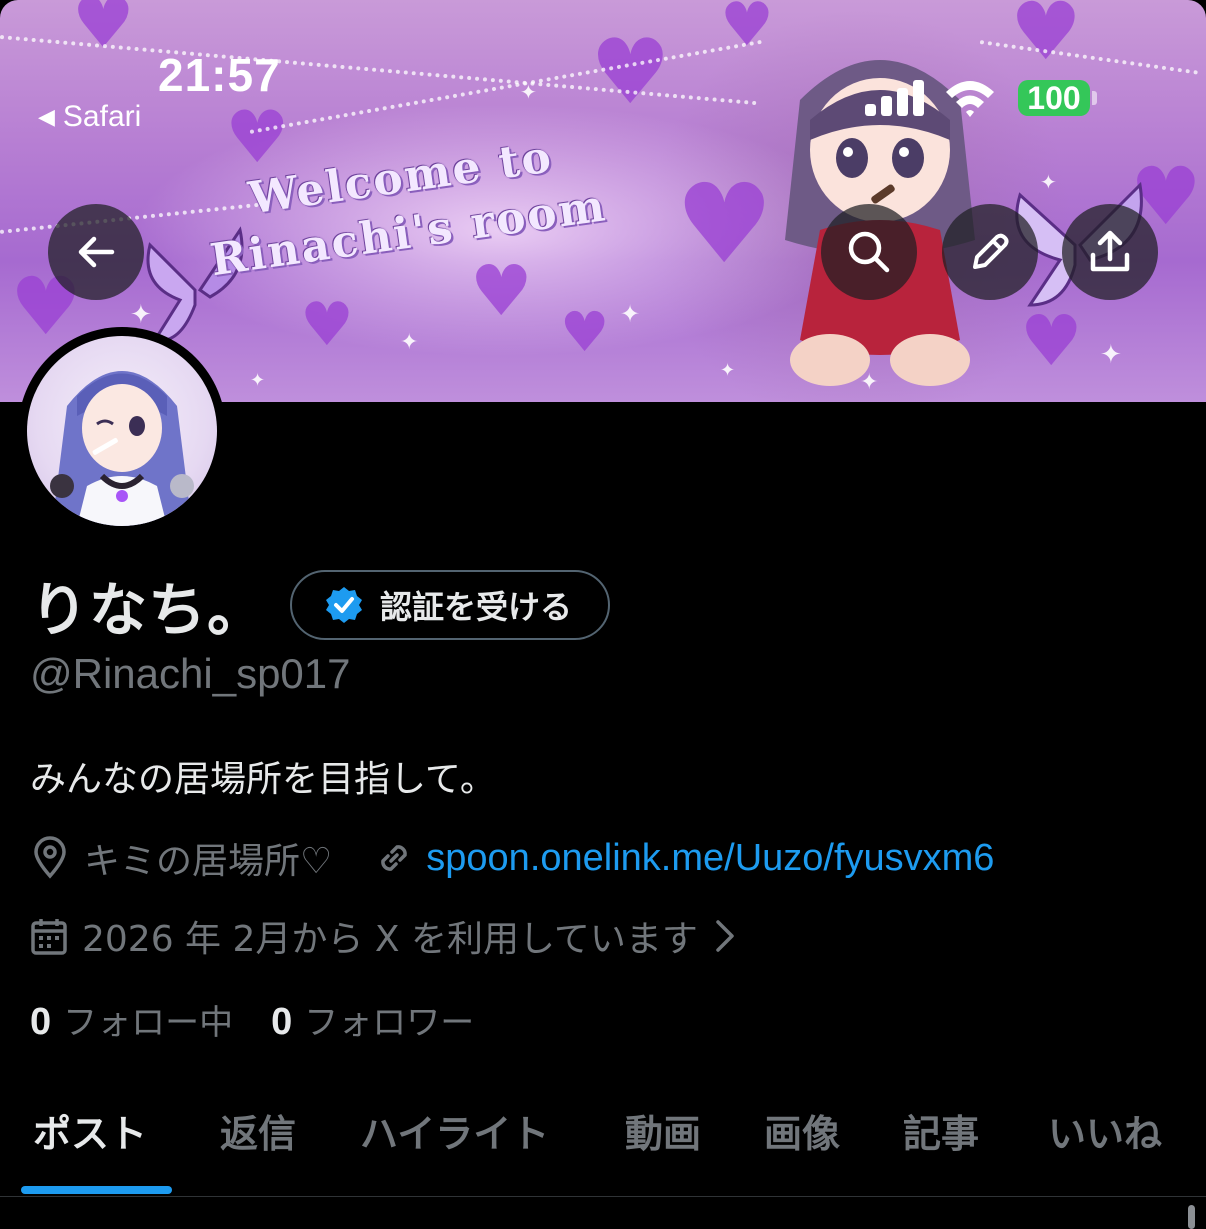  I want to click on tab-replies: 返信, so click(258, 1130).